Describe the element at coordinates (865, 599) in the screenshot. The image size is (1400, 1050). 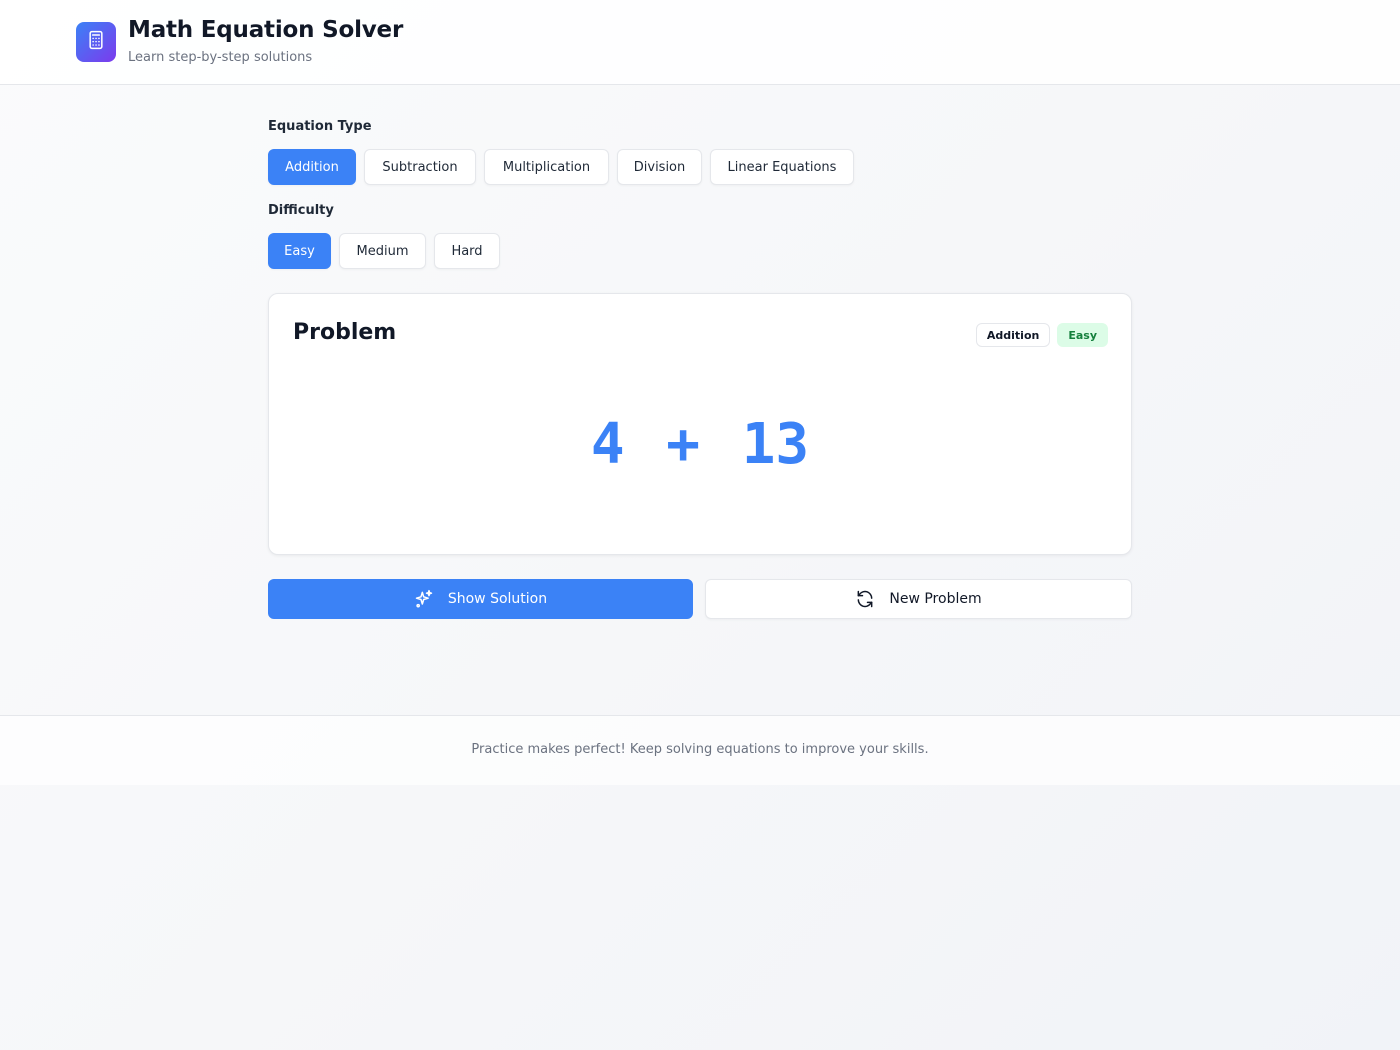
I see `refresh-icon` at that location.